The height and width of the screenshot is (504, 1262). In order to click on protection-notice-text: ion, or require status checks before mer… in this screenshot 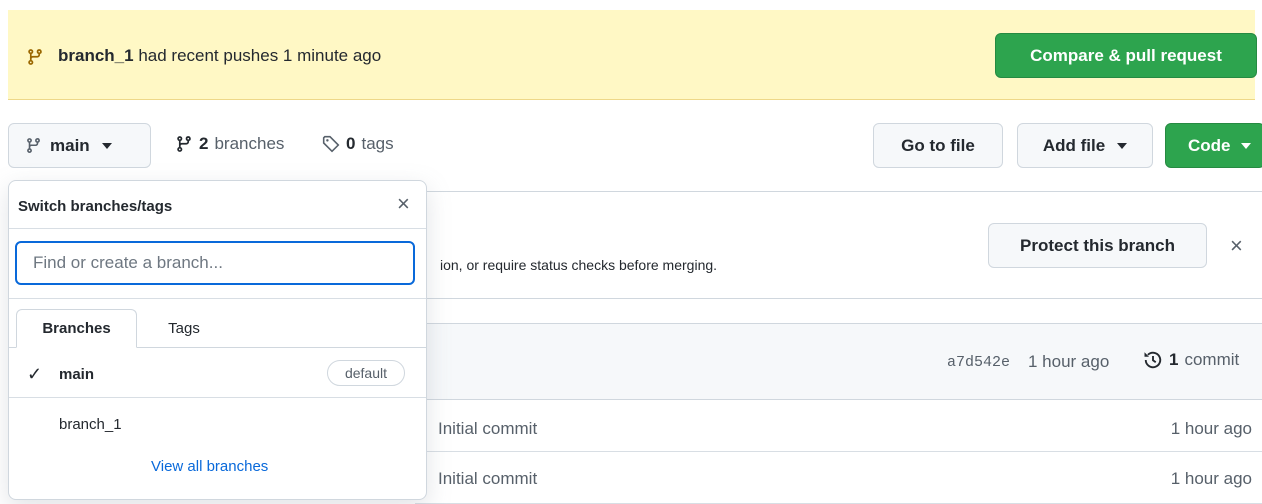, I will do `click(579, 265)`.